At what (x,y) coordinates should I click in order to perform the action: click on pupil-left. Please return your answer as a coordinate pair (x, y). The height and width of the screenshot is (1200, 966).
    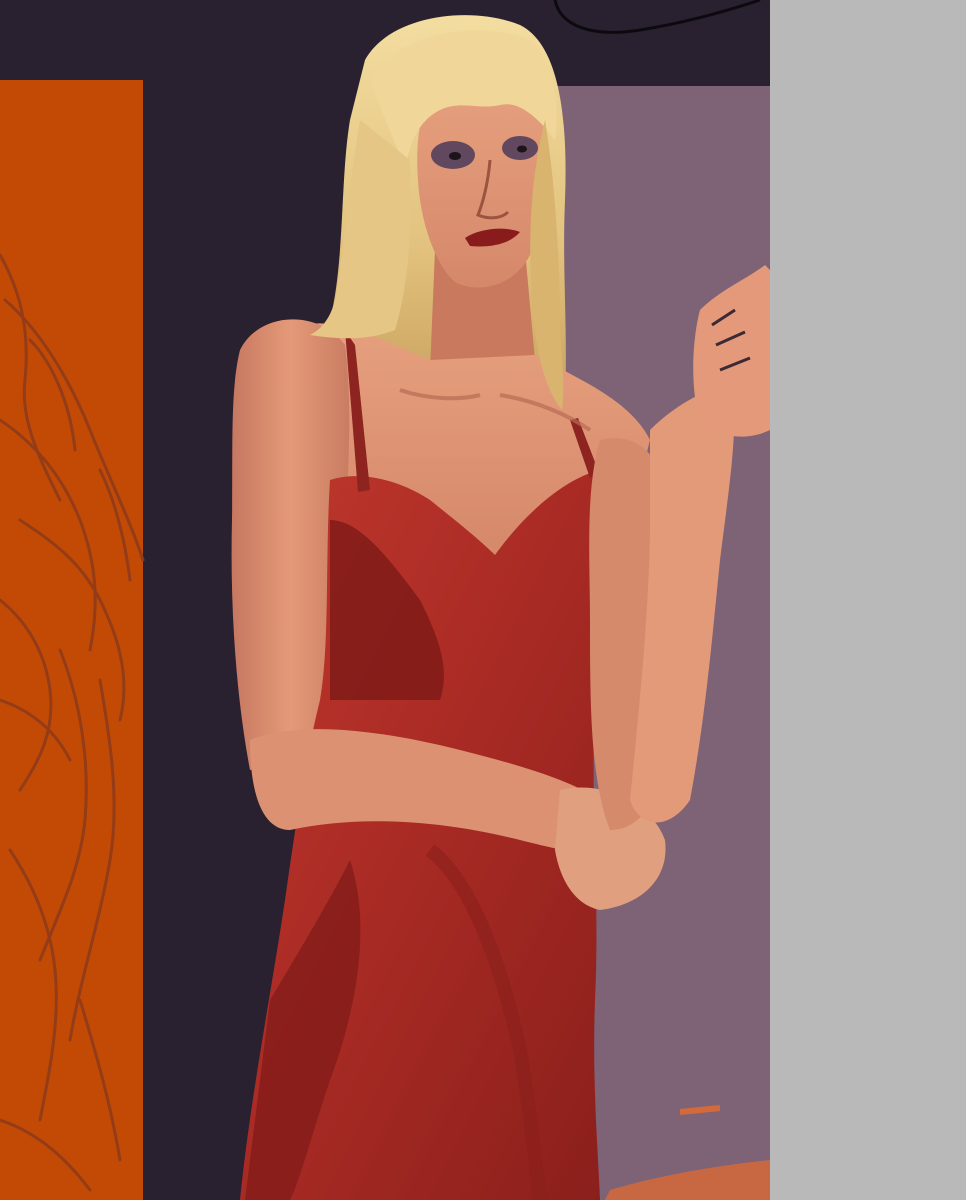
    Looking at the image, I should click on (455, 156).